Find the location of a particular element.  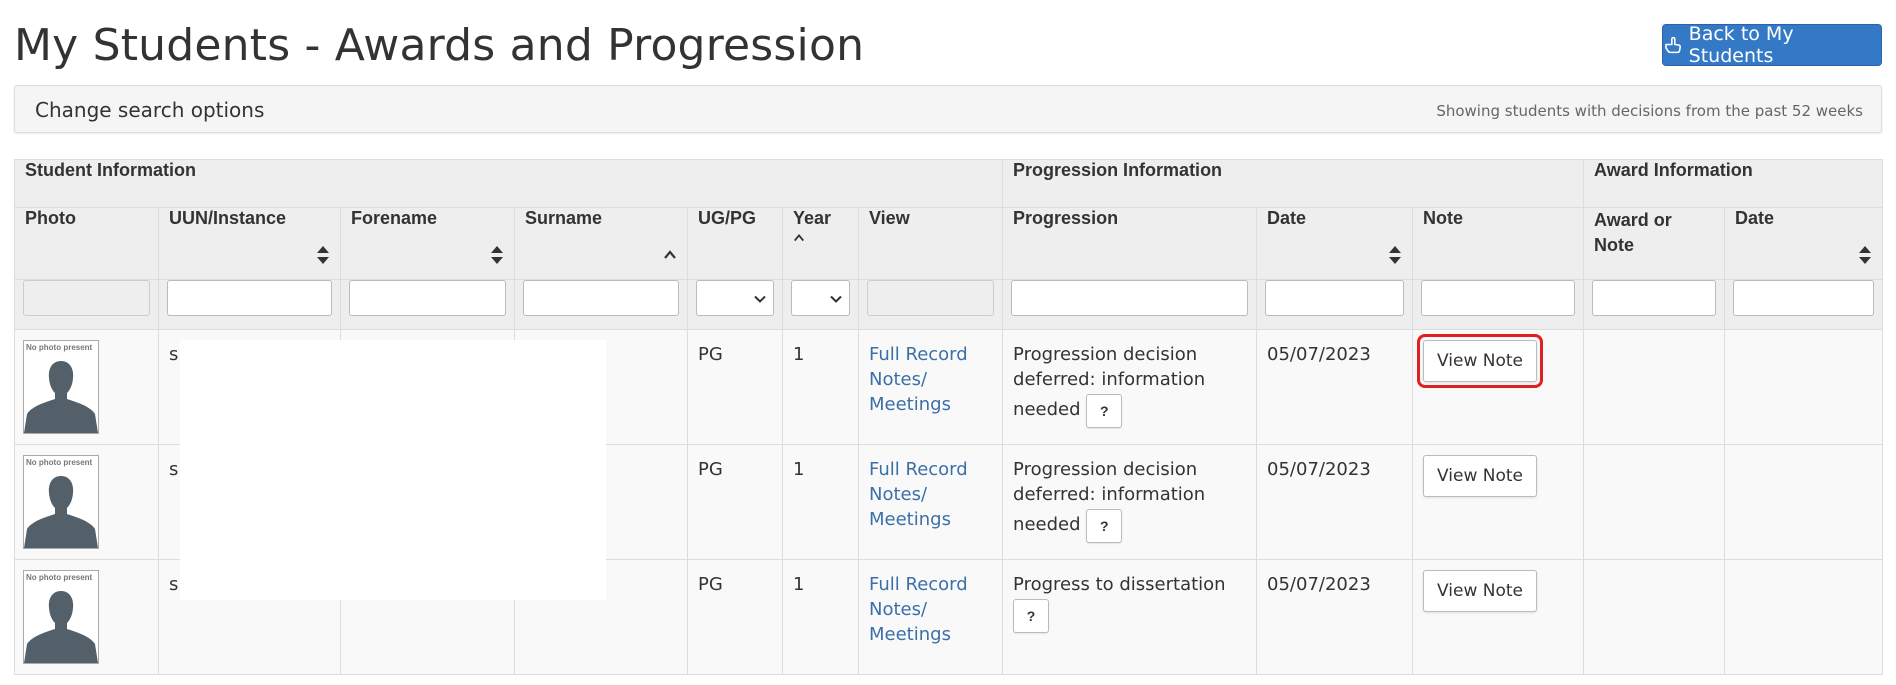

filter-view-cell is located at coordinates (930, 304).